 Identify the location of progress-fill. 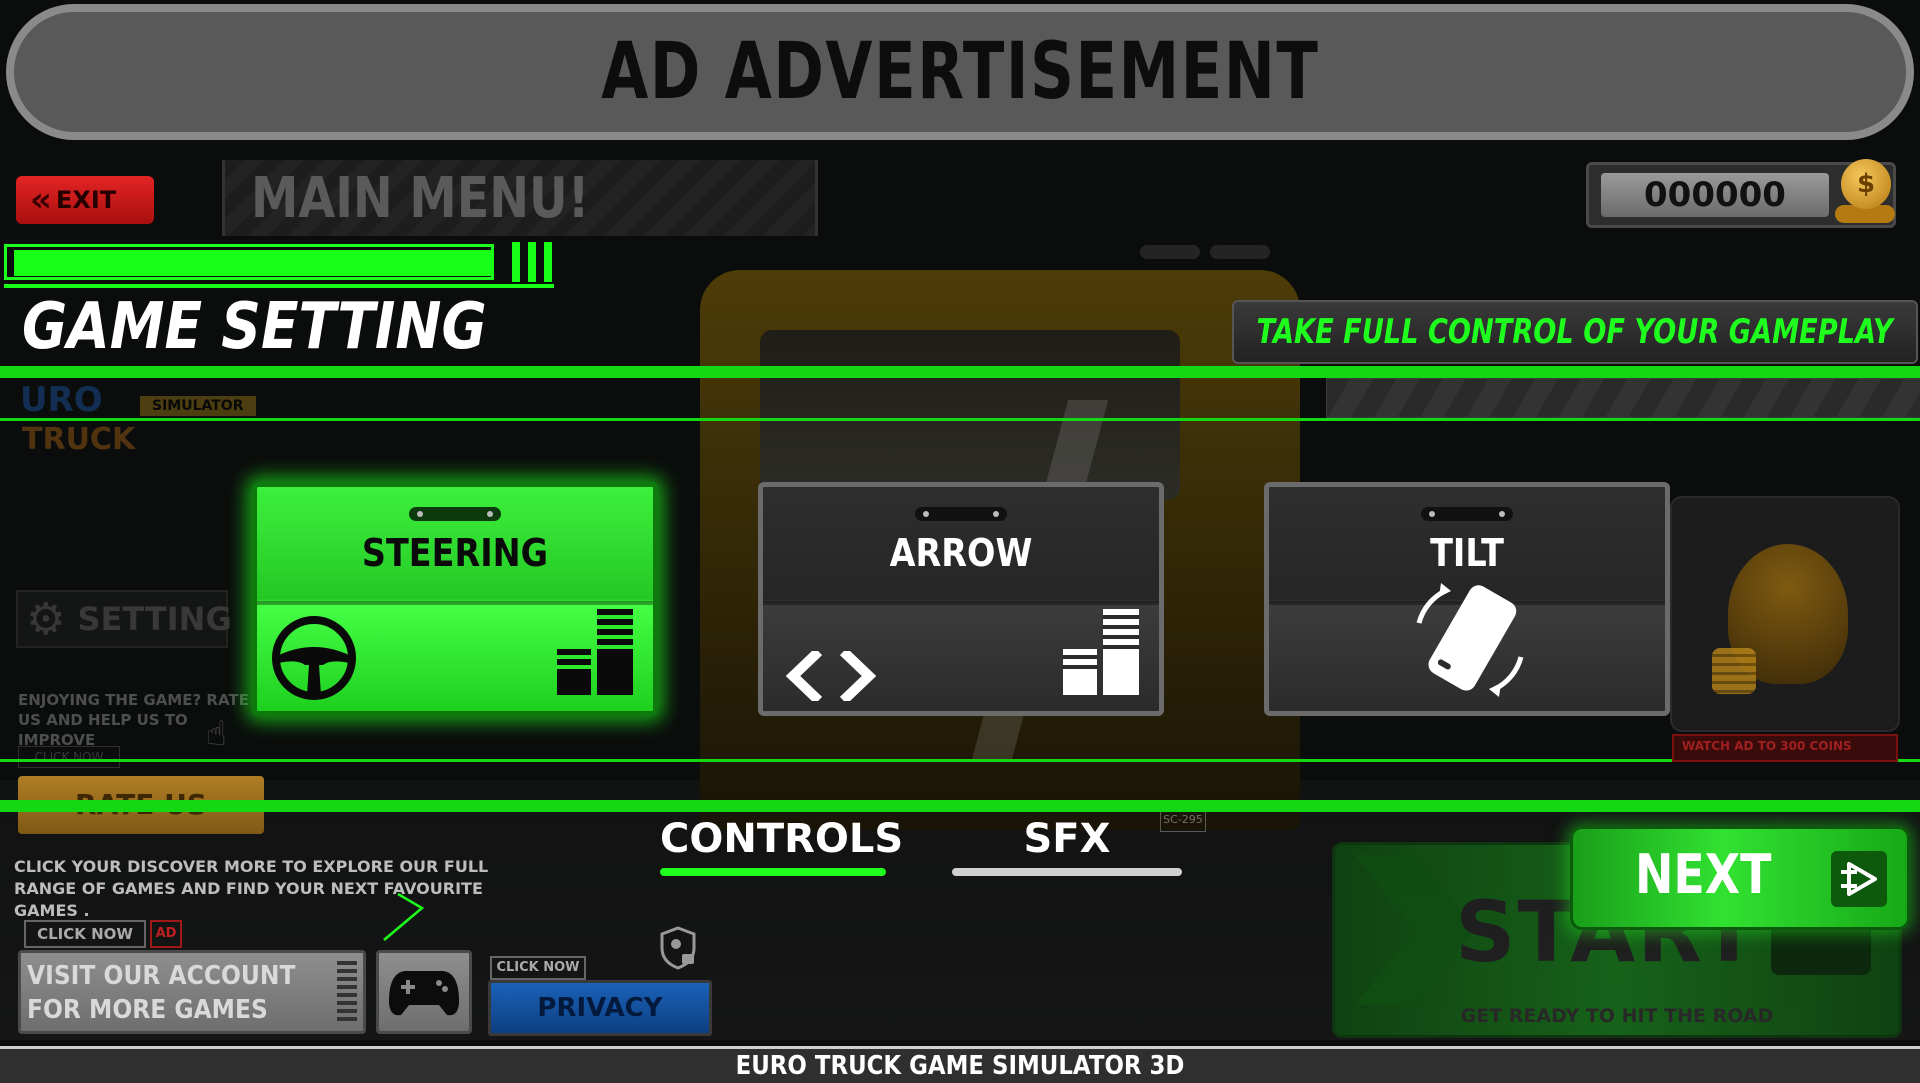
(254, 263).